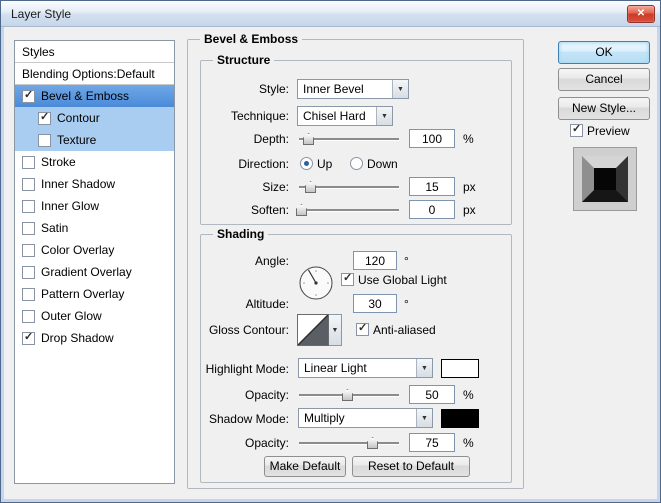 Image resolution: width=661 pixels, height=503 pixels. I want to click on angle-dial, so click(316, 283).